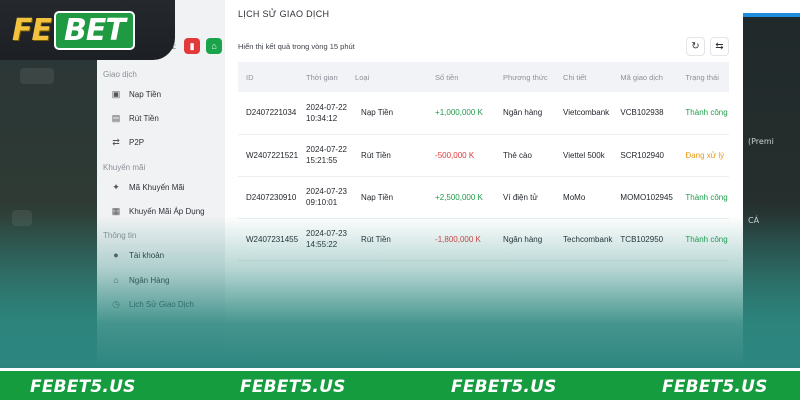  Describe the element at coordinates (754, 220) in the screenshot. I see `background-text: CÁ` at that location.